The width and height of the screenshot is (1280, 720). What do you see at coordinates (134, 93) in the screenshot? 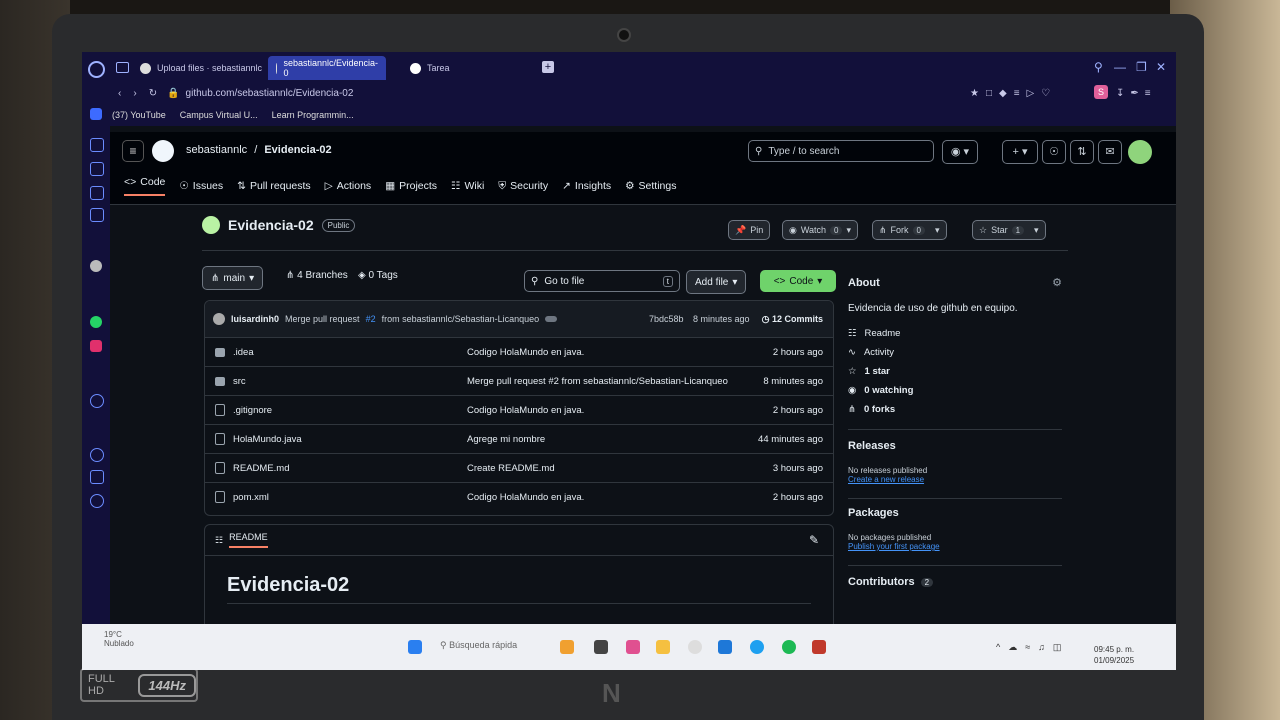
I see `forward-icon: ›` at bounding box center [134, 93].